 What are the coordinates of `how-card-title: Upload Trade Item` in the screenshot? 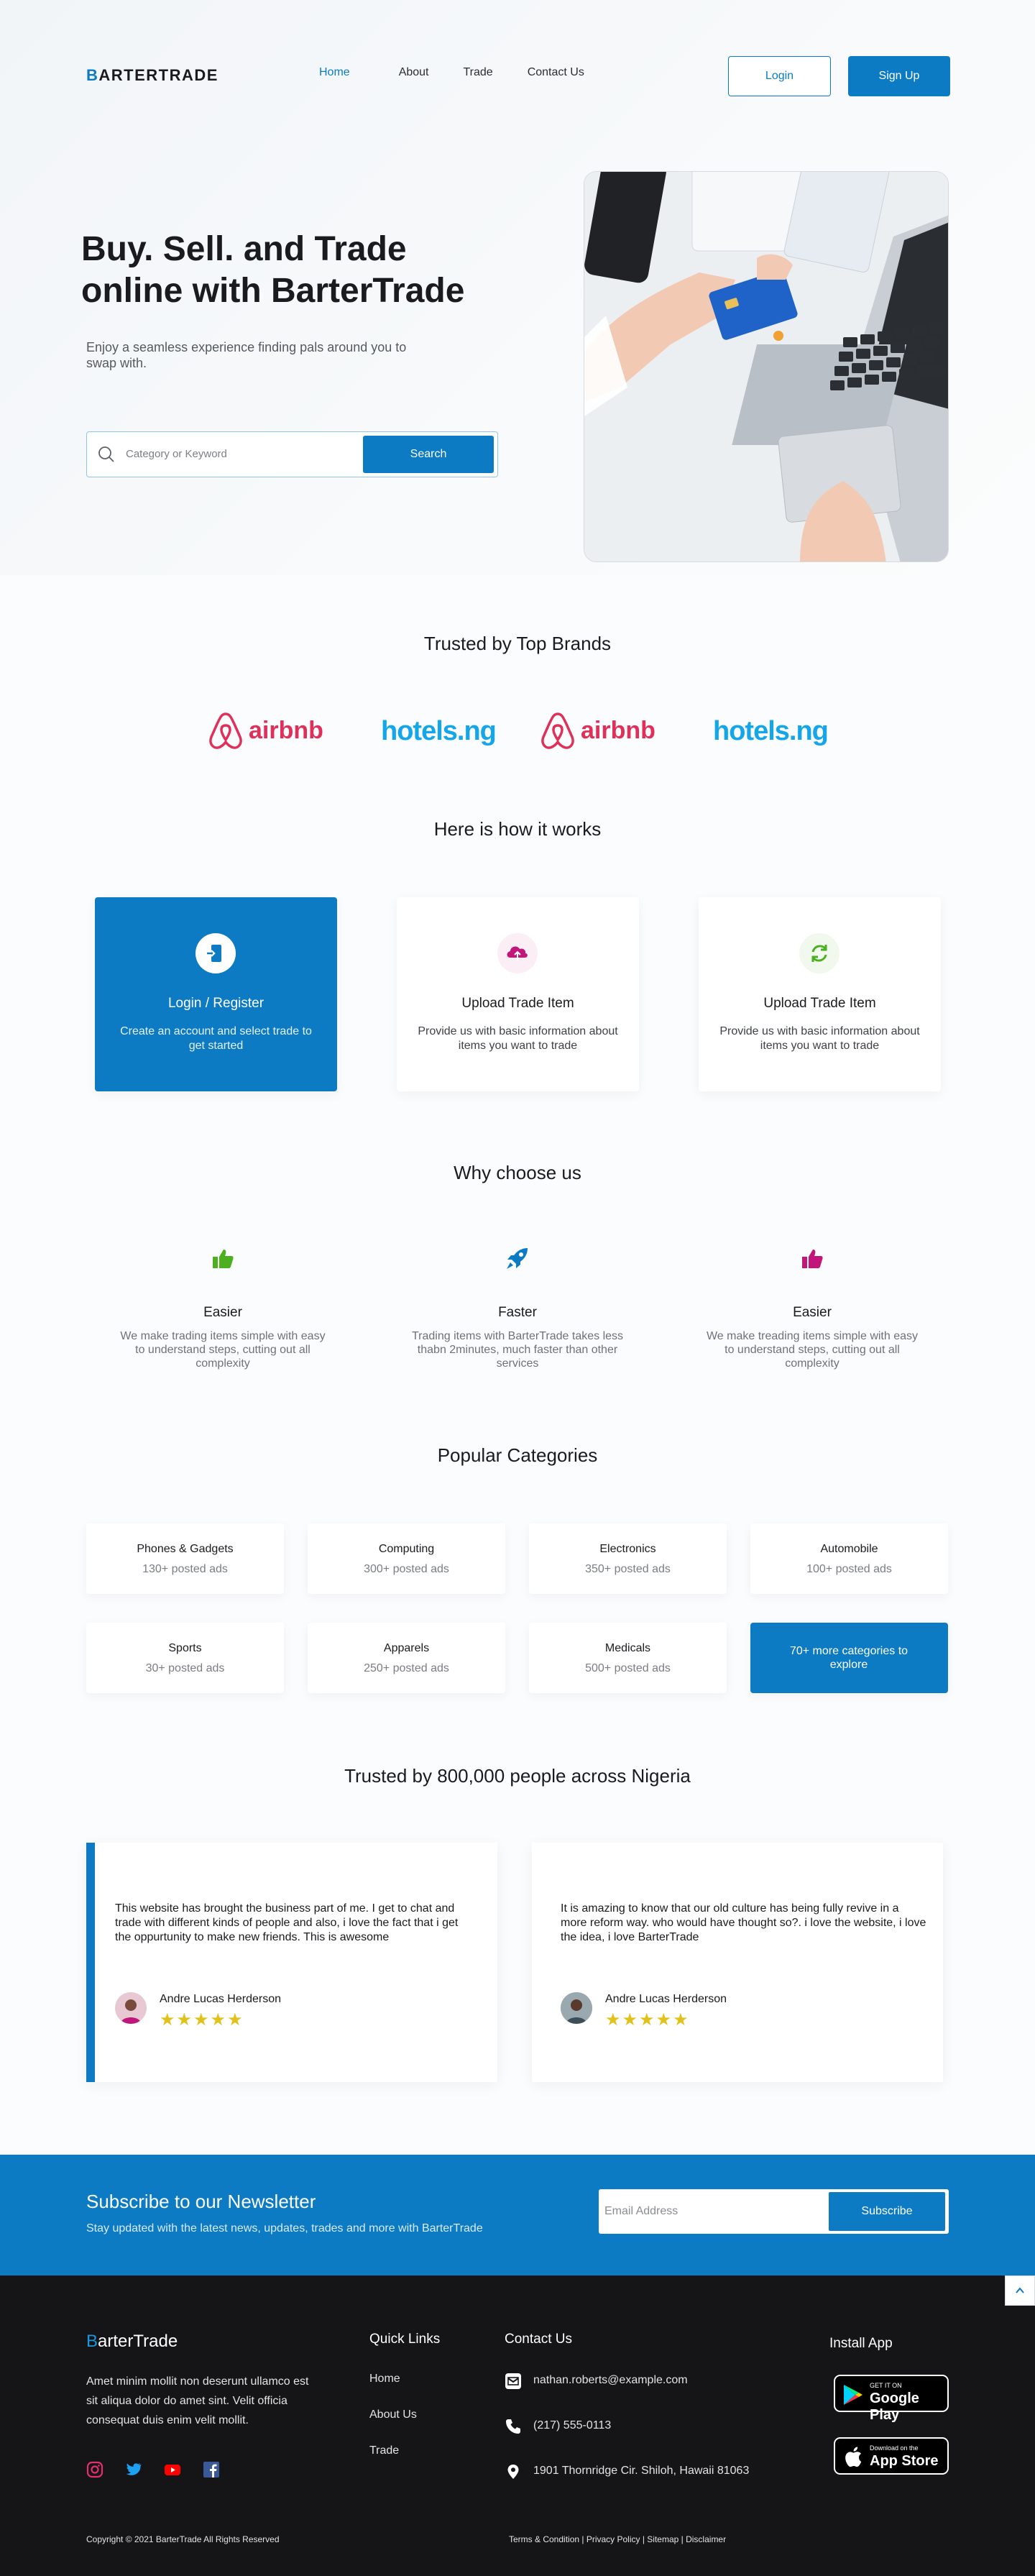 It's located at (819, 1003).